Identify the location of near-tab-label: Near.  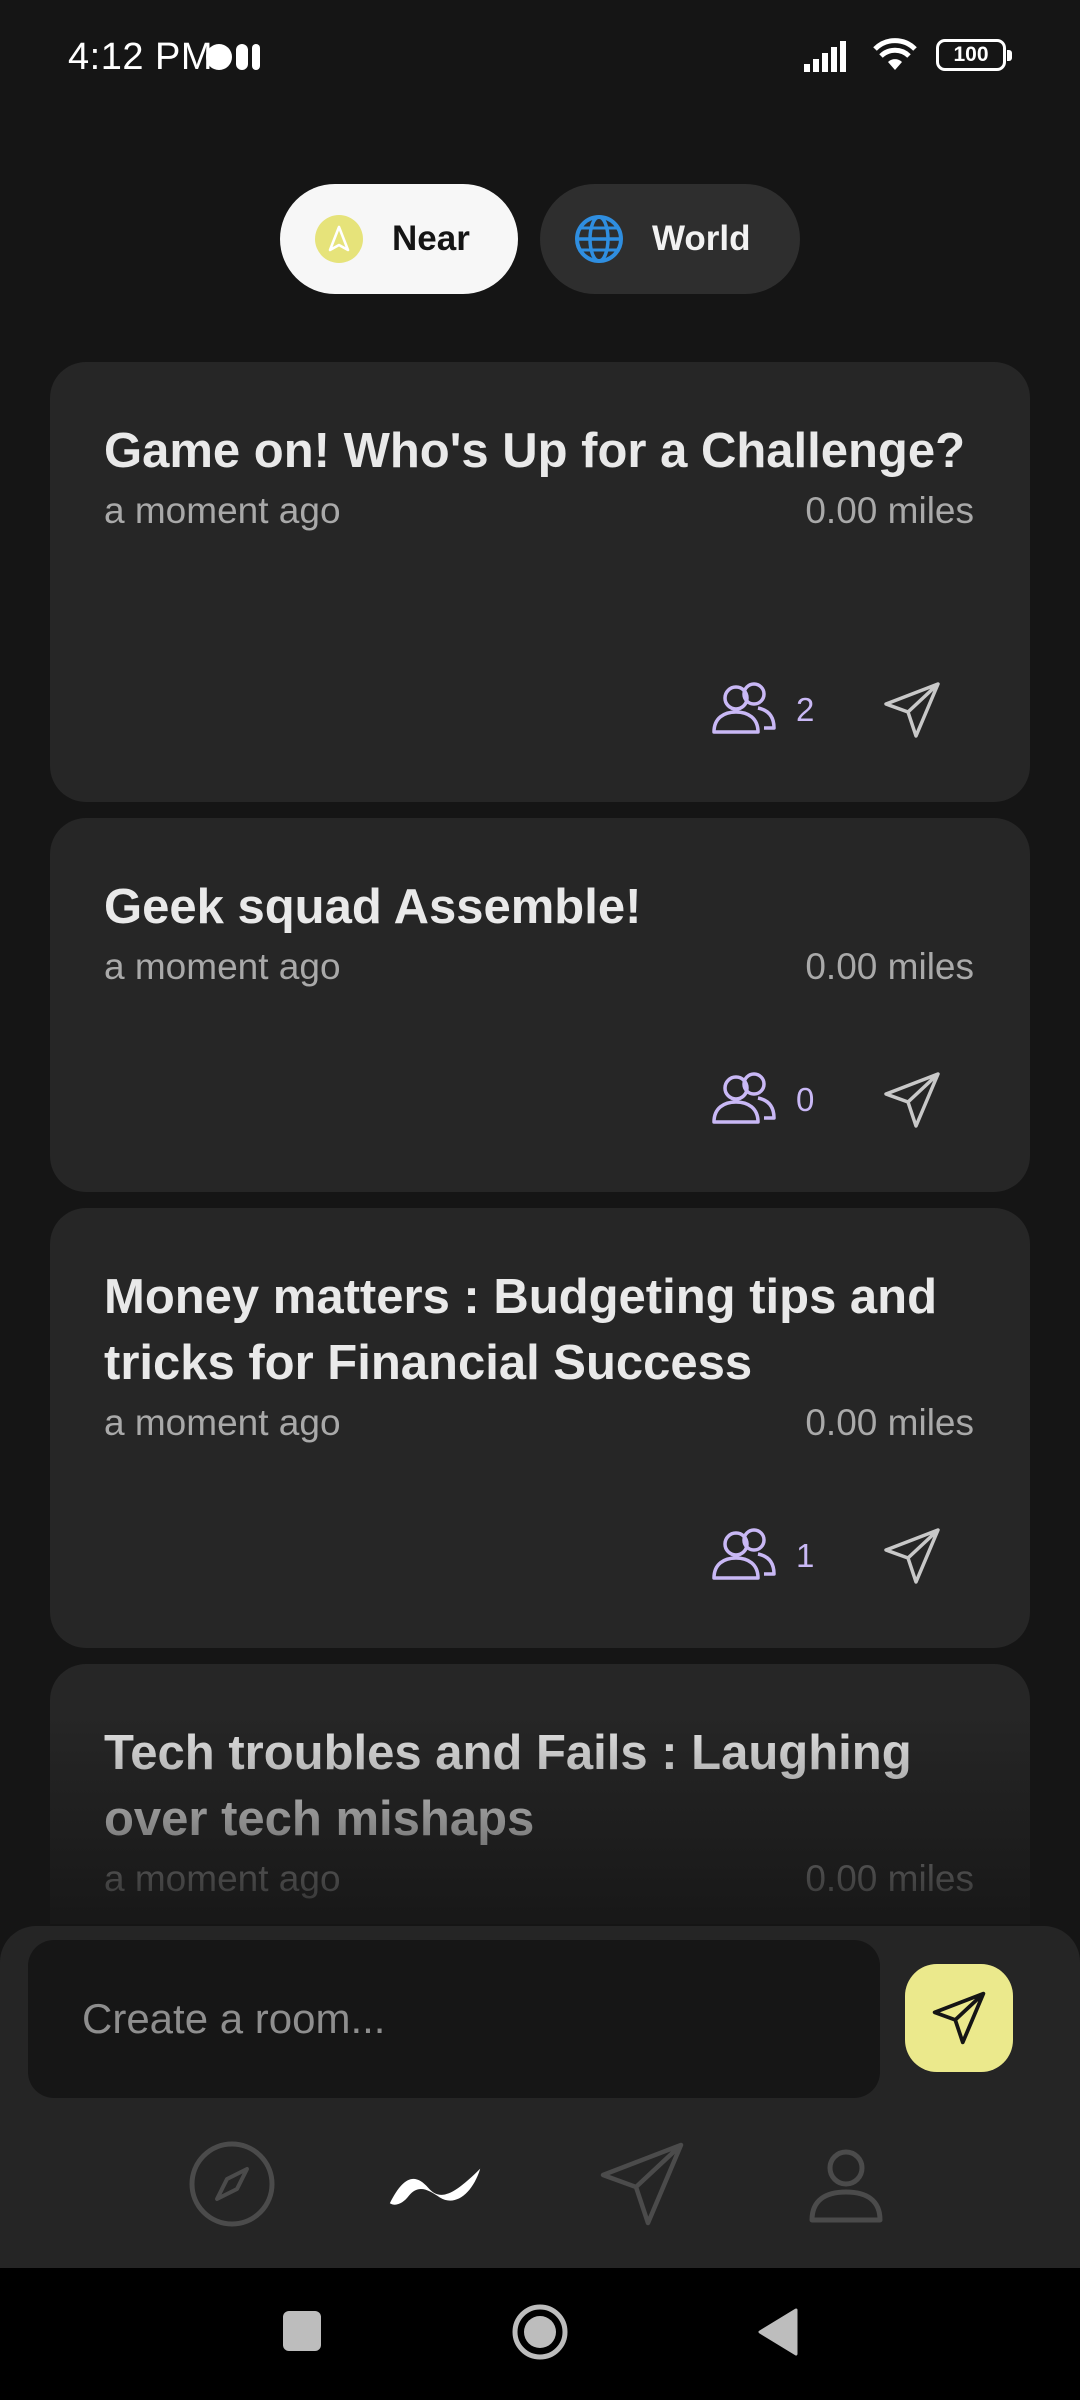
(431, 238).